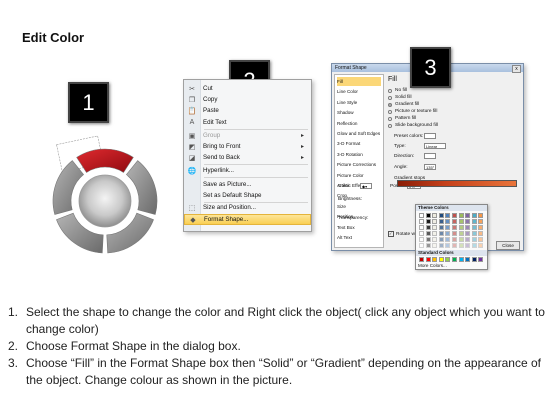 Image resolution: width=560 pixels, height=420 pixels. I want to click on fill-option-radio: No fill, so click(397, 90).